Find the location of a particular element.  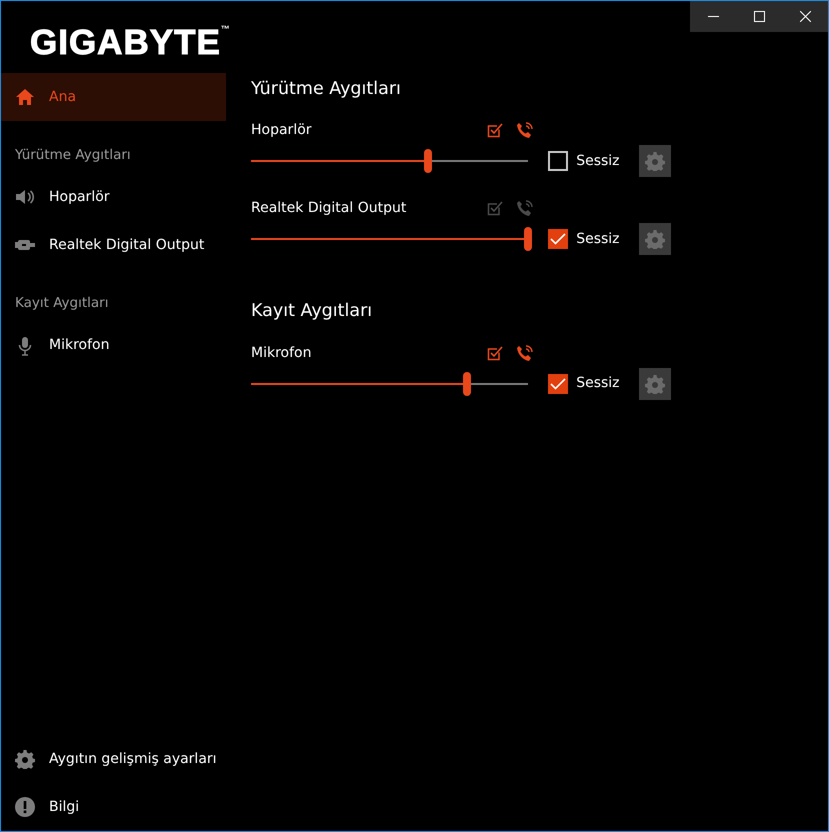

sidebar-item: Hoparlör is located at coordinates (113, 197).